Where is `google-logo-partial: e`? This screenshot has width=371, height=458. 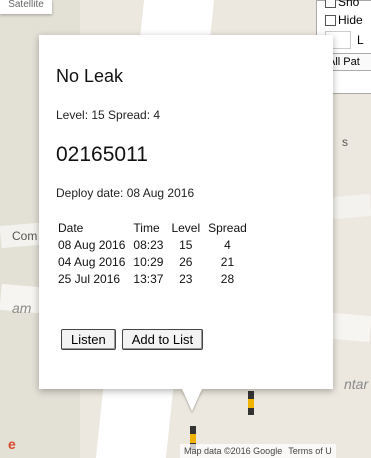
google-logo-partial: e is located at coordinates (12, 444).